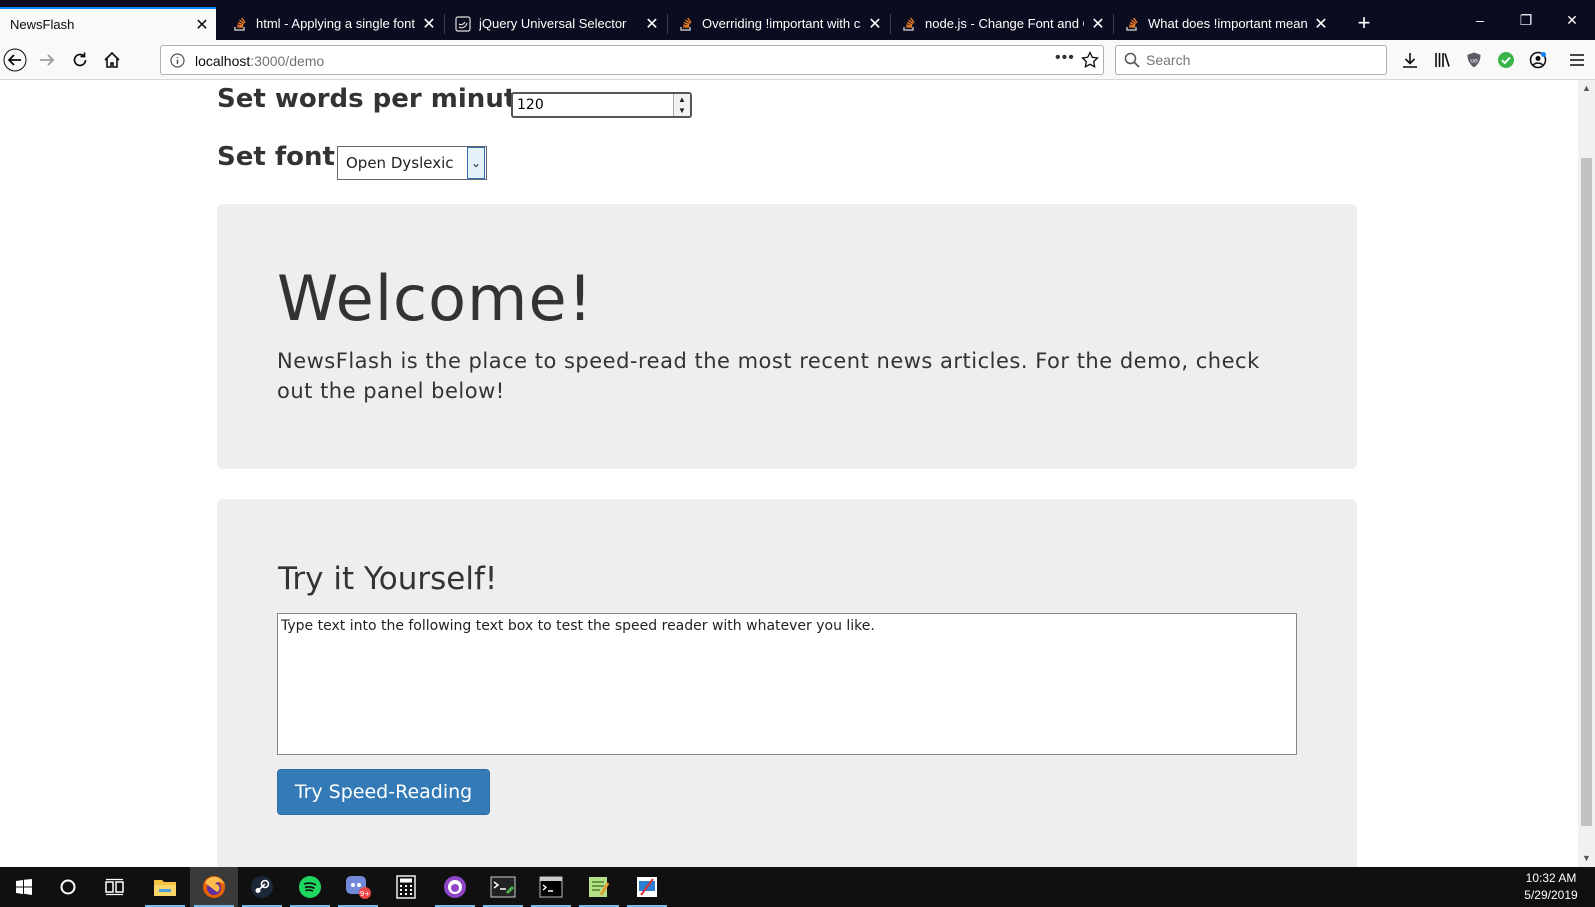  I want to click on account-button, so click(1538, 60).